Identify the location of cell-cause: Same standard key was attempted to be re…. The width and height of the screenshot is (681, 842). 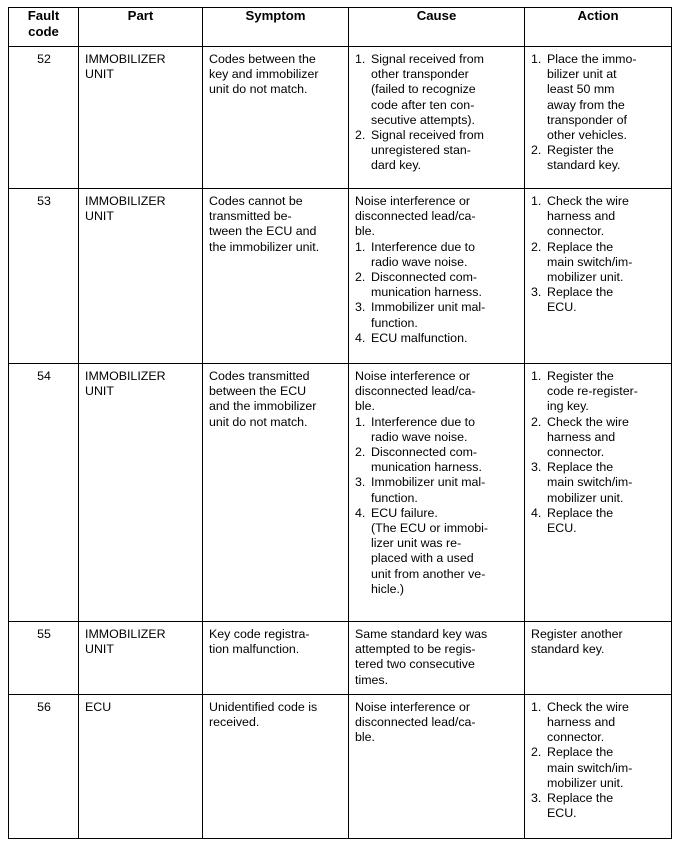
(436, 658).